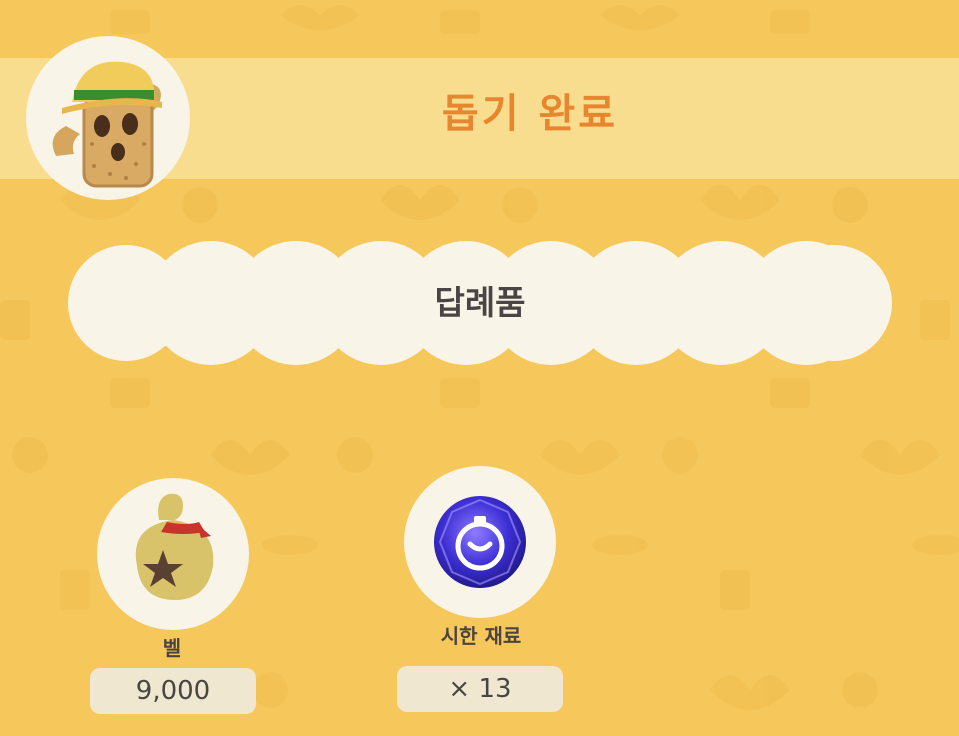 The height and width of the screenshot is (736, 959). Describe the element at coordinates (107, 124) in the screenshot. I see `cactus-helper-icon` at that location.